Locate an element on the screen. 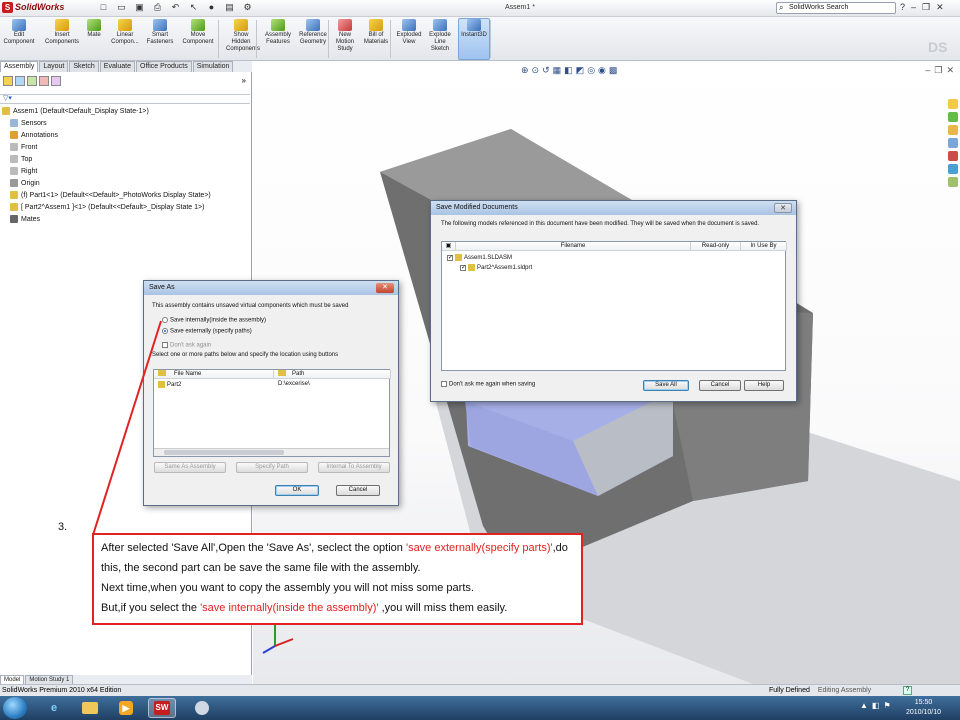 This screenshot has height=720, width=960. tab-assembly: Assembly is located at coordinates (19, 66).